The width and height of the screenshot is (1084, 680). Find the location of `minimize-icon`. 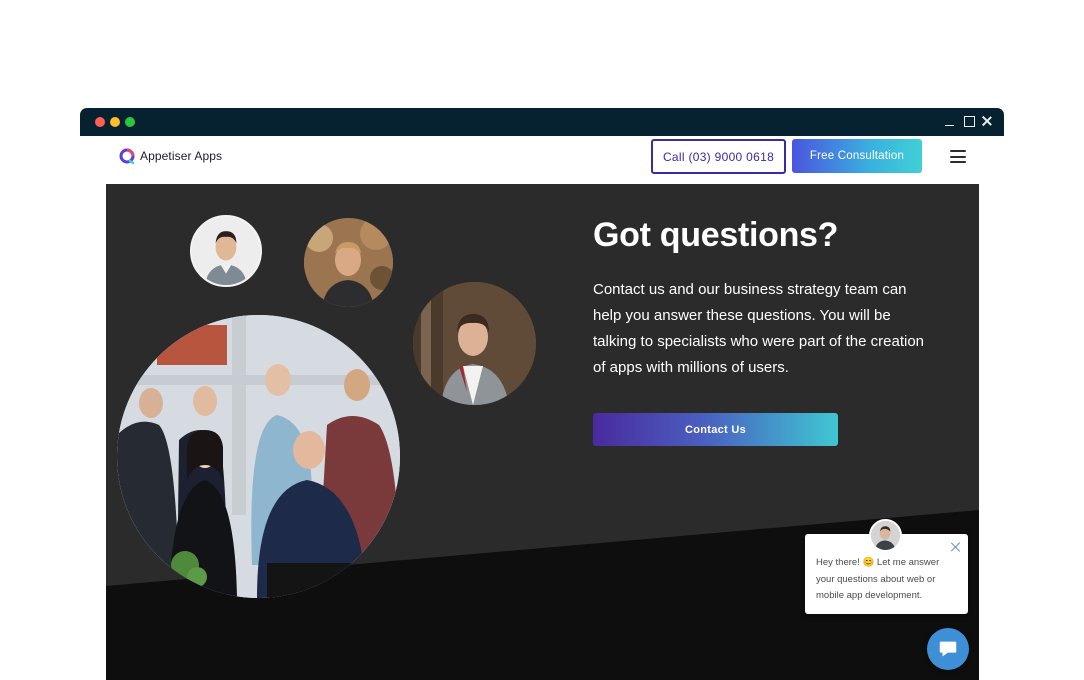

minimize-icon is located at coordinates (950, 121).